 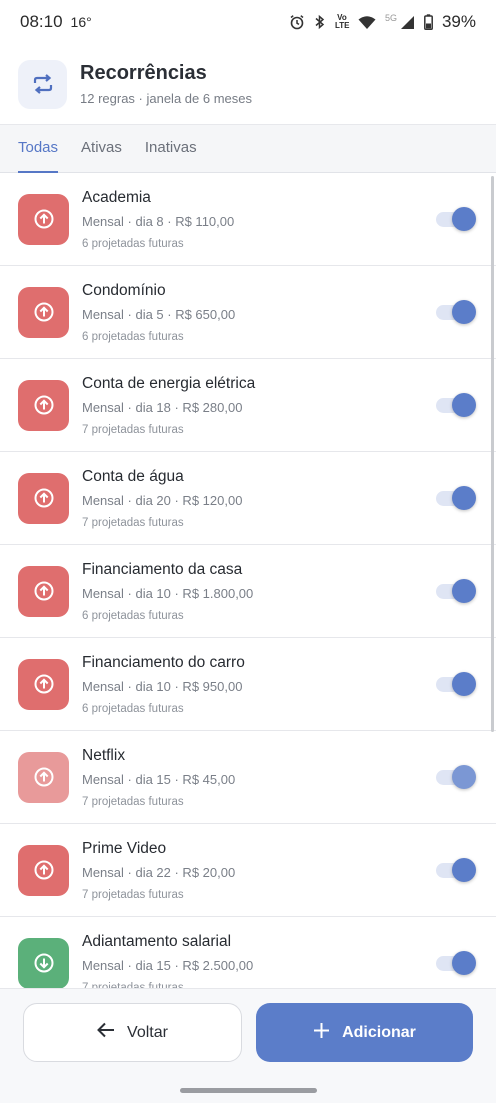 I want to click on item-name: Conta de água, so click(x=133, y=476).